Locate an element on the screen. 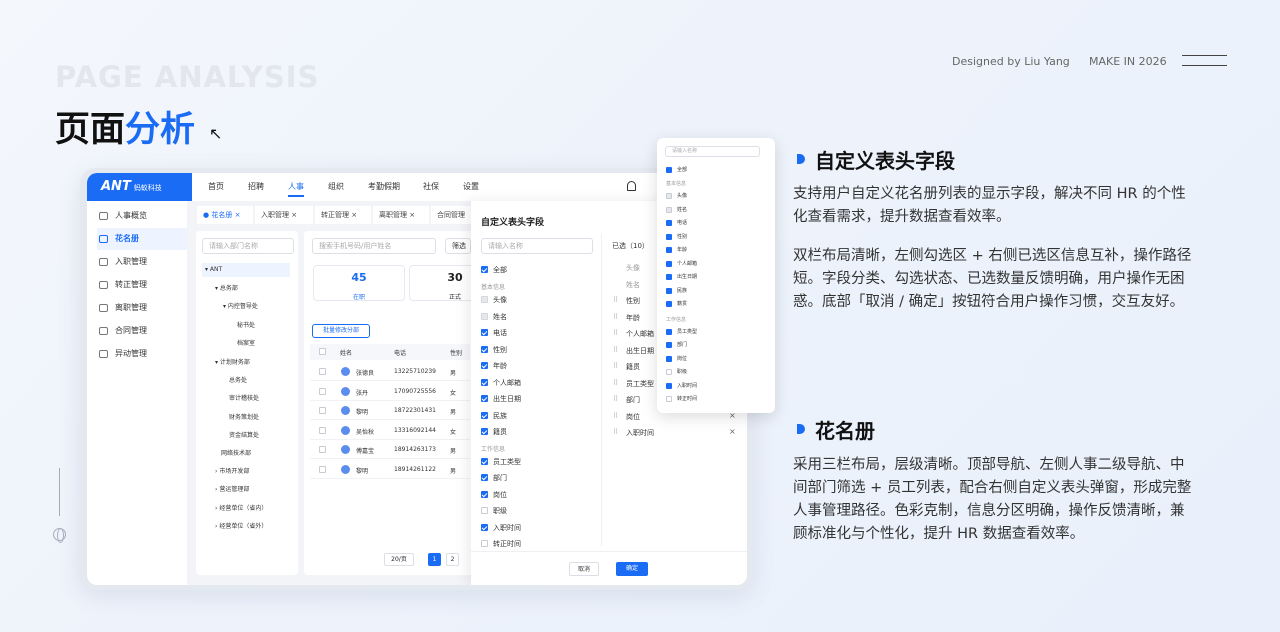 The height and width of the screenshot is (632, 1280). table-row: 张丹 17090725556 女 is located at coordinates (390, 391).